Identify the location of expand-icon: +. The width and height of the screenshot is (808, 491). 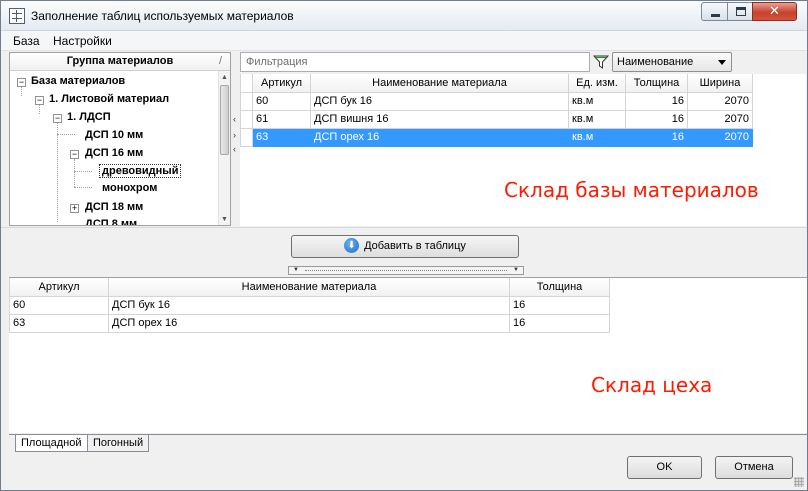
(74, 208).